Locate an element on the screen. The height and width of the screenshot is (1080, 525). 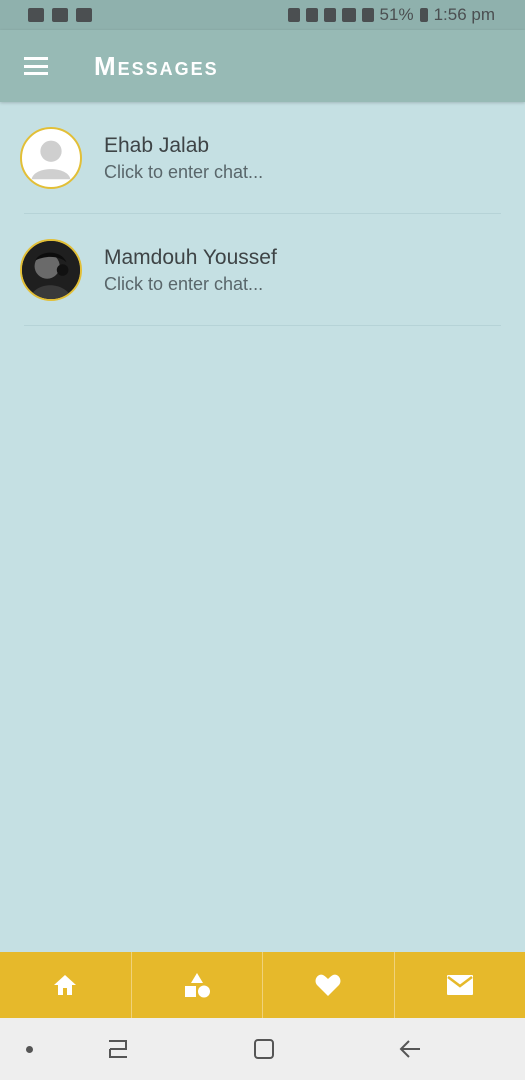
network-icon is located at coordinates (367, 15).